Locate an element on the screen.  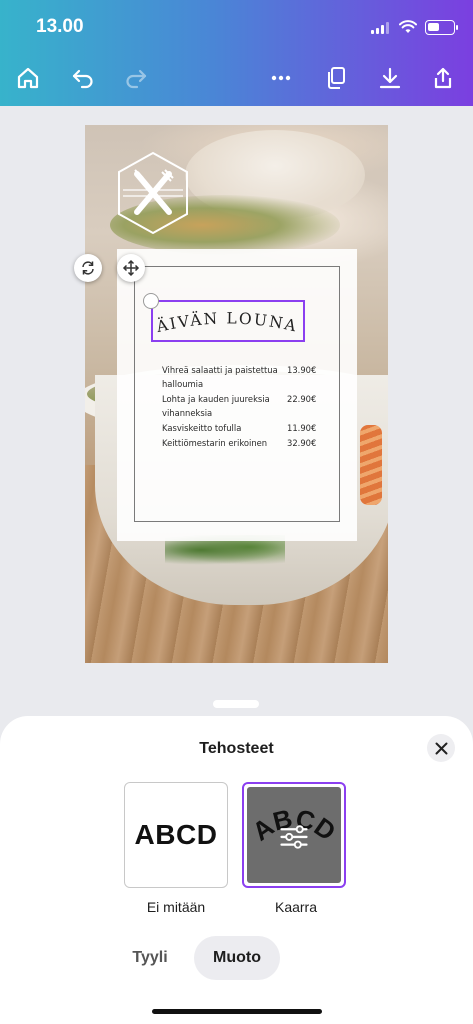
adjust-sliders-icon is located at coordinates (294, 837).